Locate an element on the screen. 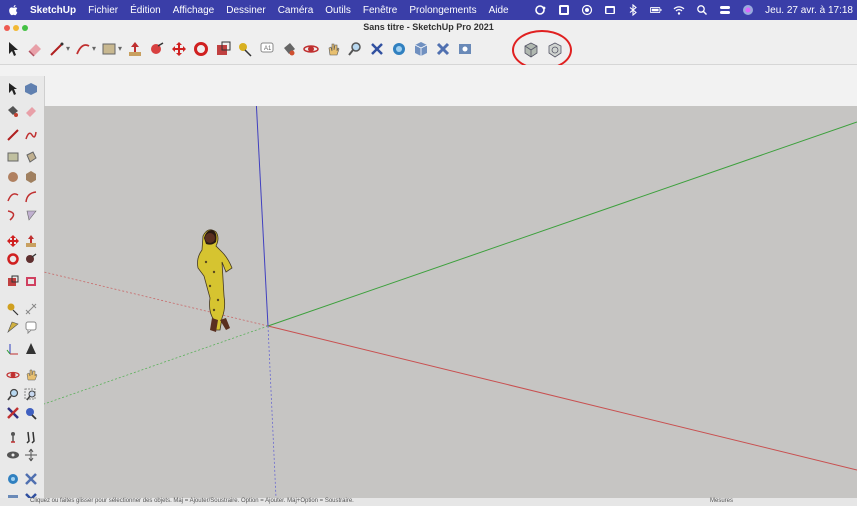 The width and height of the screenshot is (857, 506). position-camera-icon is located at coordinates (13, 437).